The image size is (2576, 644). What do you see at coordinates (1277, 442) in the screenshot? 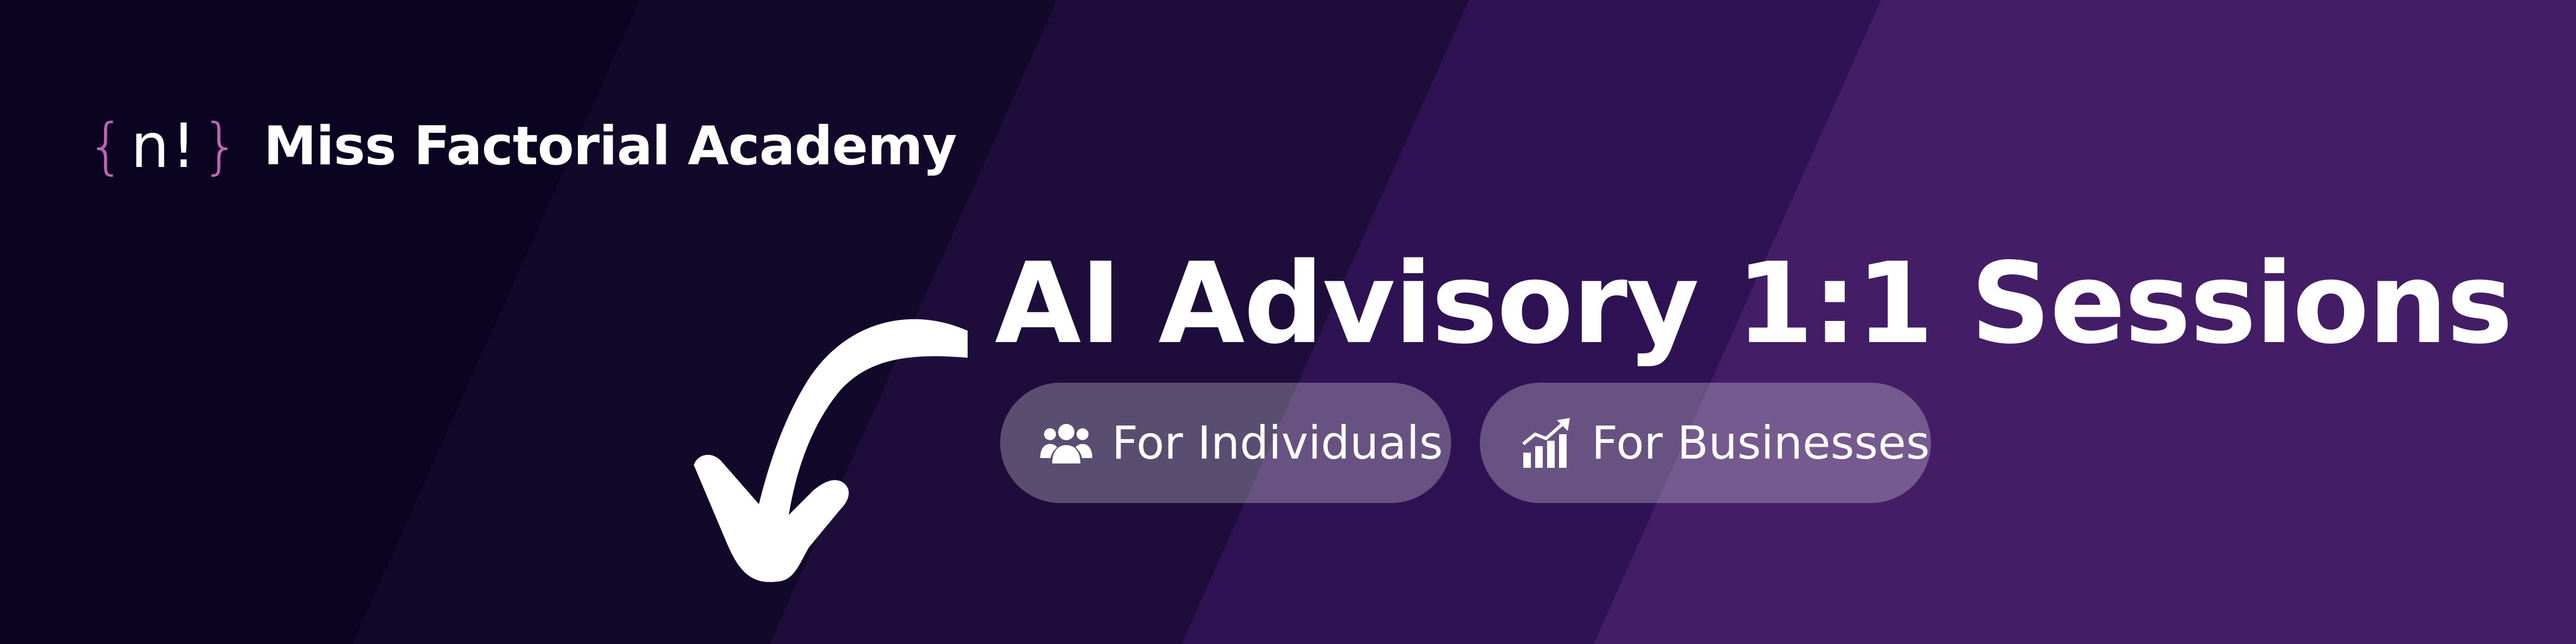
I see `for-individuals-label: For Individuals` at bounding box center [1277, 442].